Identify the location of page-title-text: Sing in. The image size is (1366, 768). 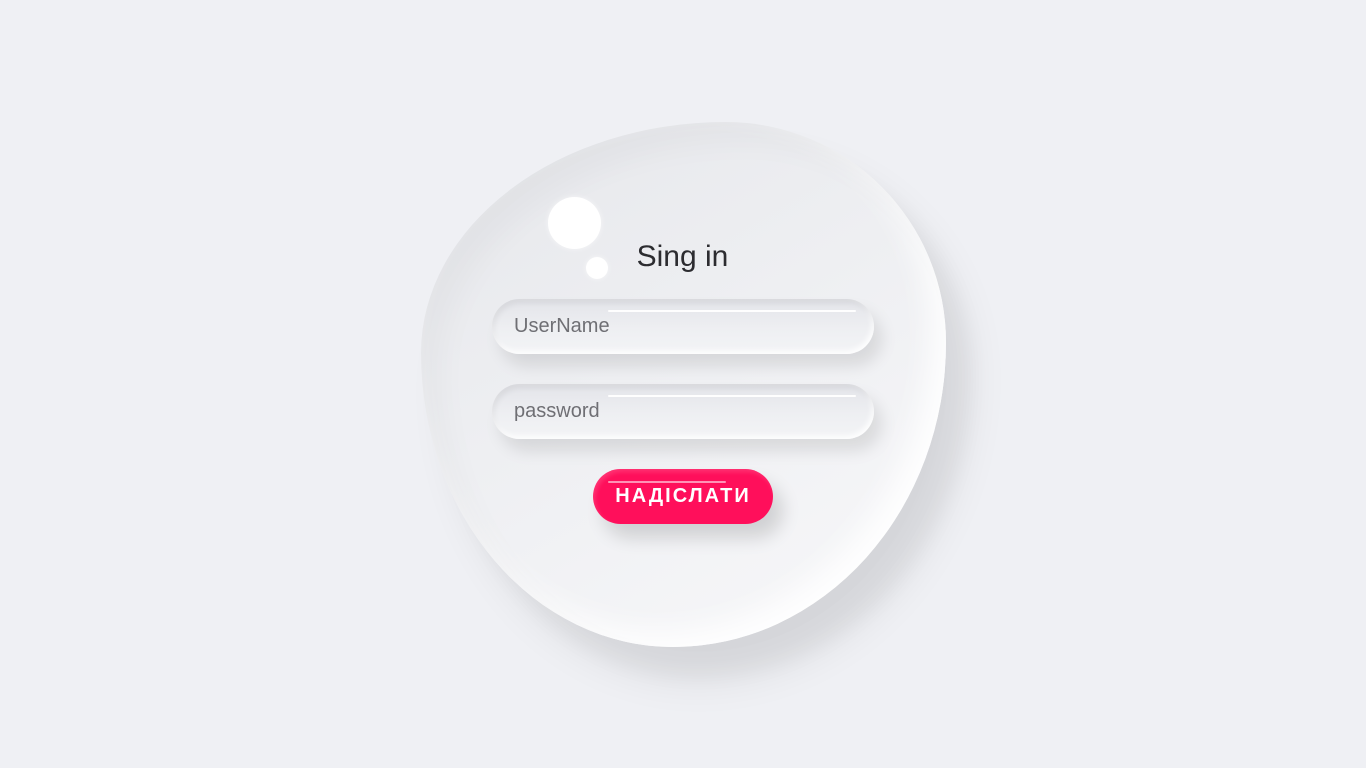
(682, 256).